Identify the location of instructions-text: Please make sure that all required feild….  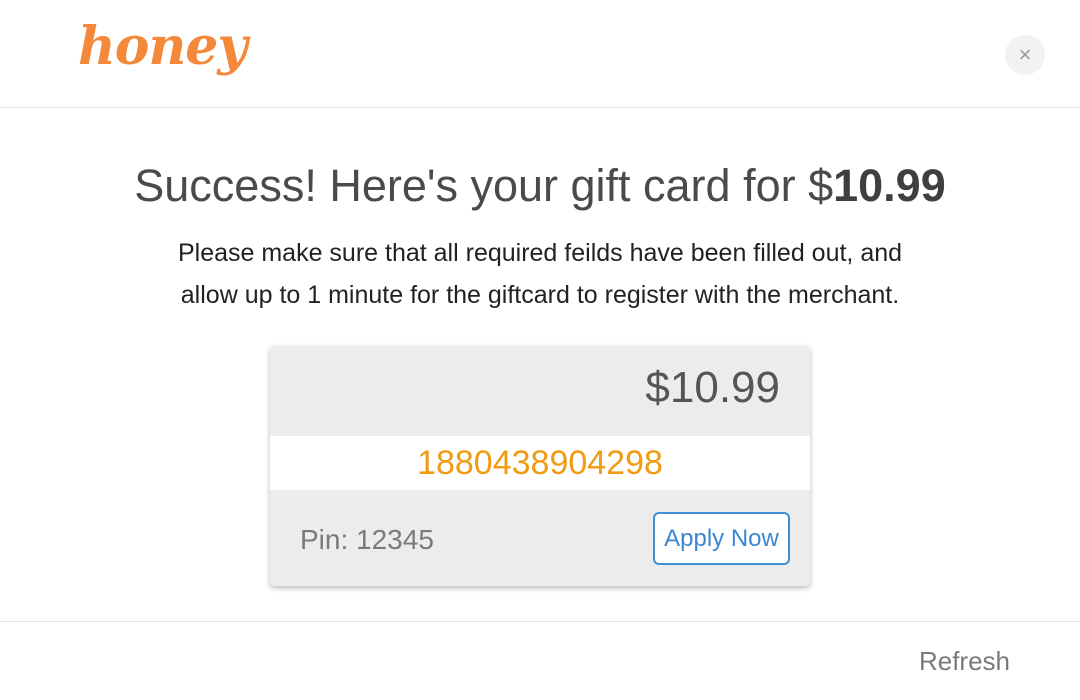
(540, 274).